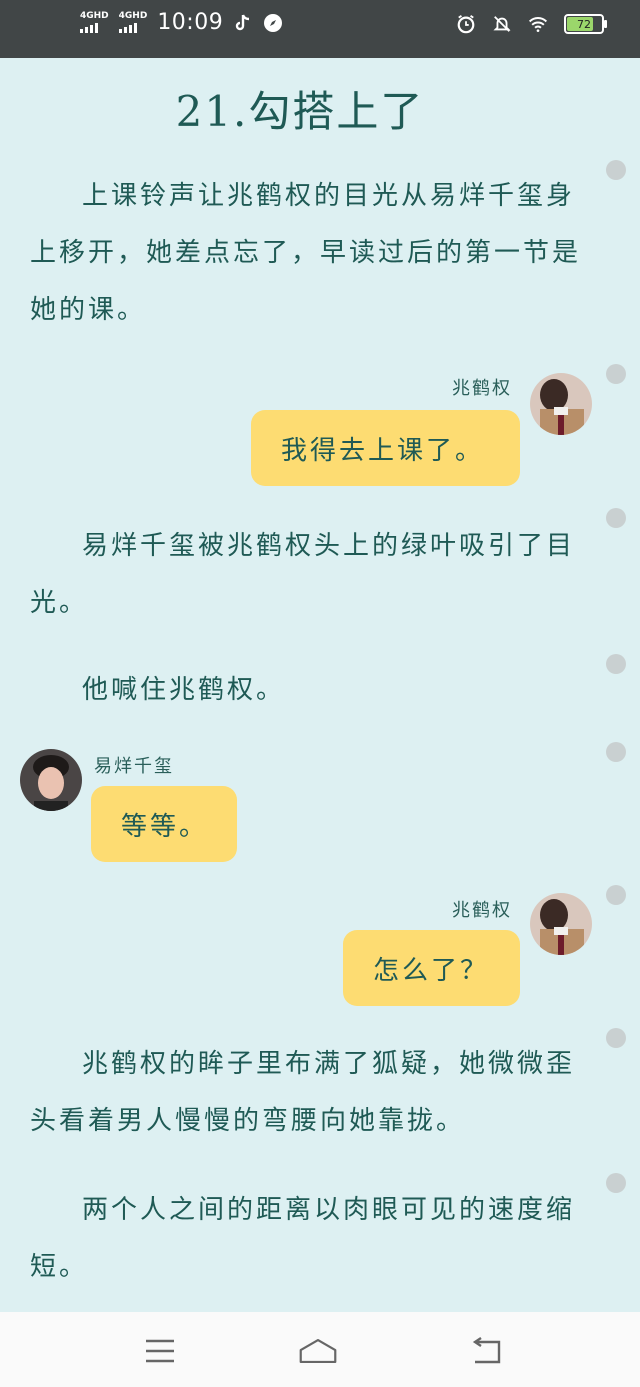 The width and height of the screenshot is (640, 1387). What do you see at coordinates (502, 24) in the screenshot?
I see `mute-bell-icon` at bounding box center [502, 24].